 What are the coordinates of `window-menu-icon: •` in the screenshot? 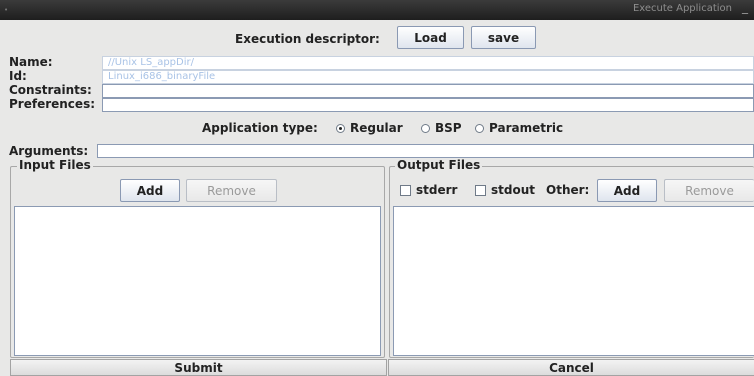 It's located at (6, 10).